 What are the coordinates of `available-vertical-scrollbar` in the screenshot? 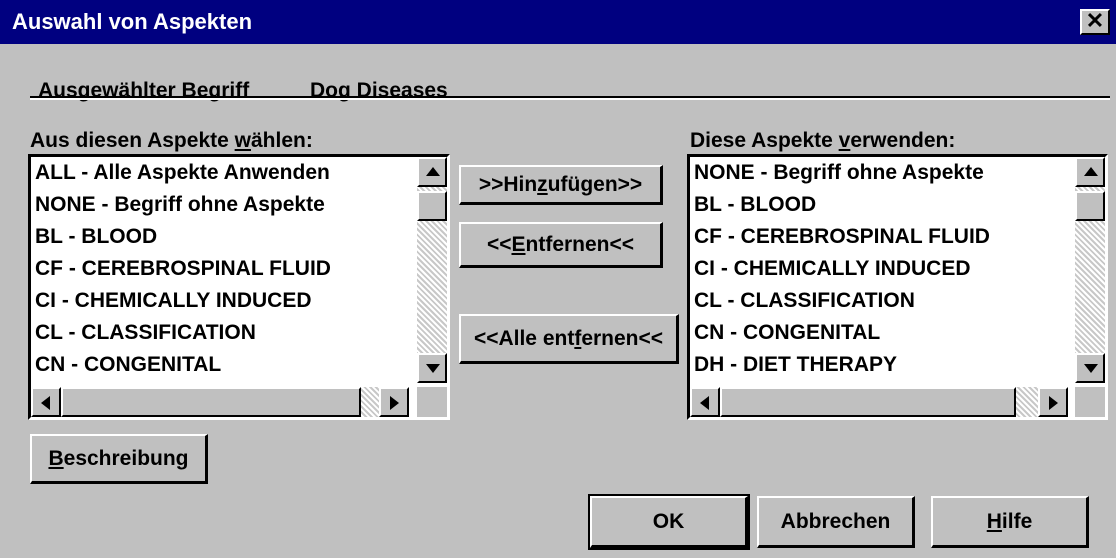 It's located at (432, 270).